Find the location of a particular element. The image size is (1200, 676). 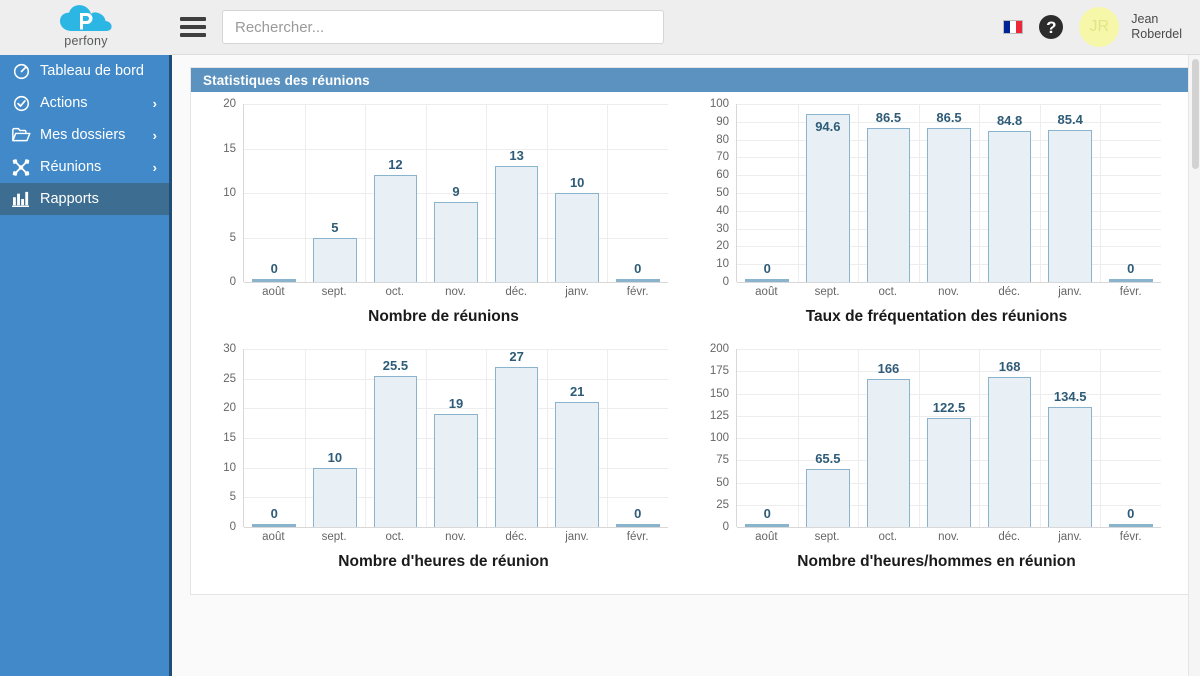

perfony-cloud-icon is located at coordinates (86, 18).